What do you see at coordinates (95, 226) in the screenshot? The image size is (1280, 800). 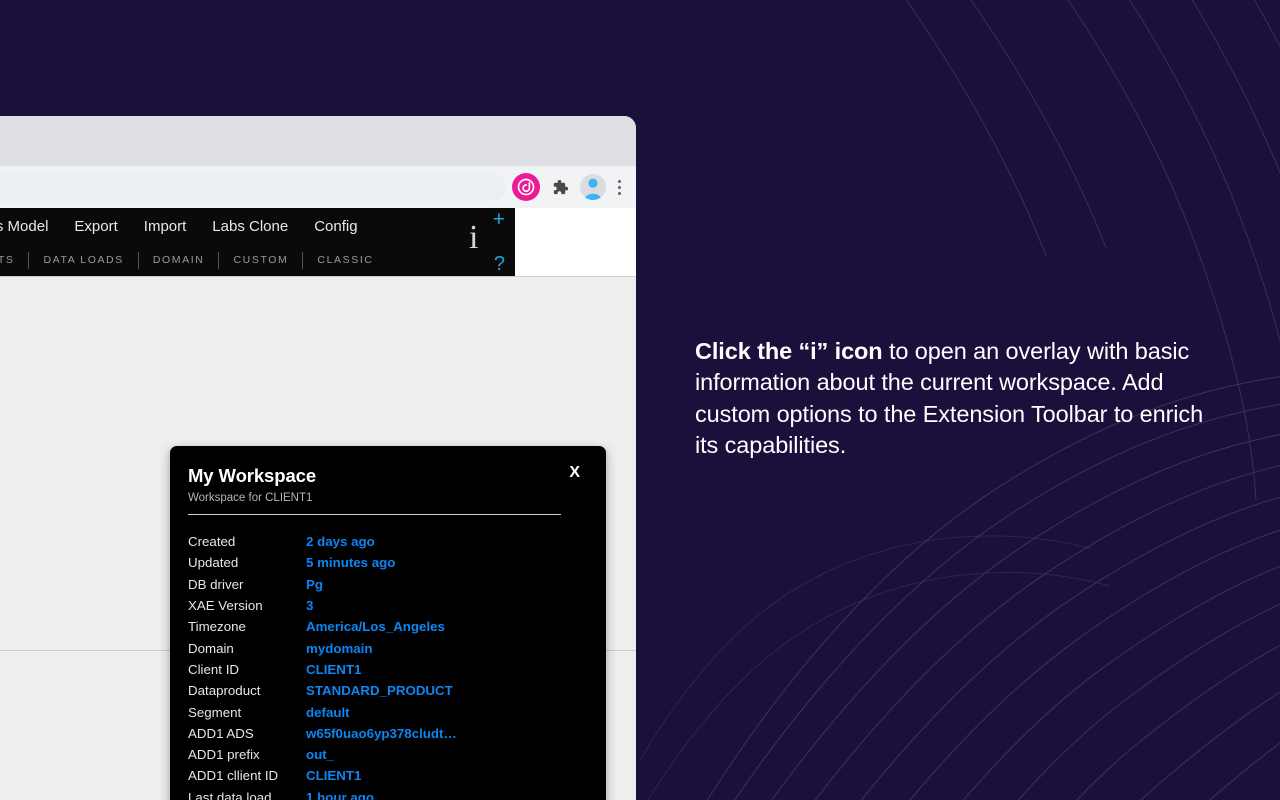 I see `nav-item-export: Export` at bounding box center [95, 226].